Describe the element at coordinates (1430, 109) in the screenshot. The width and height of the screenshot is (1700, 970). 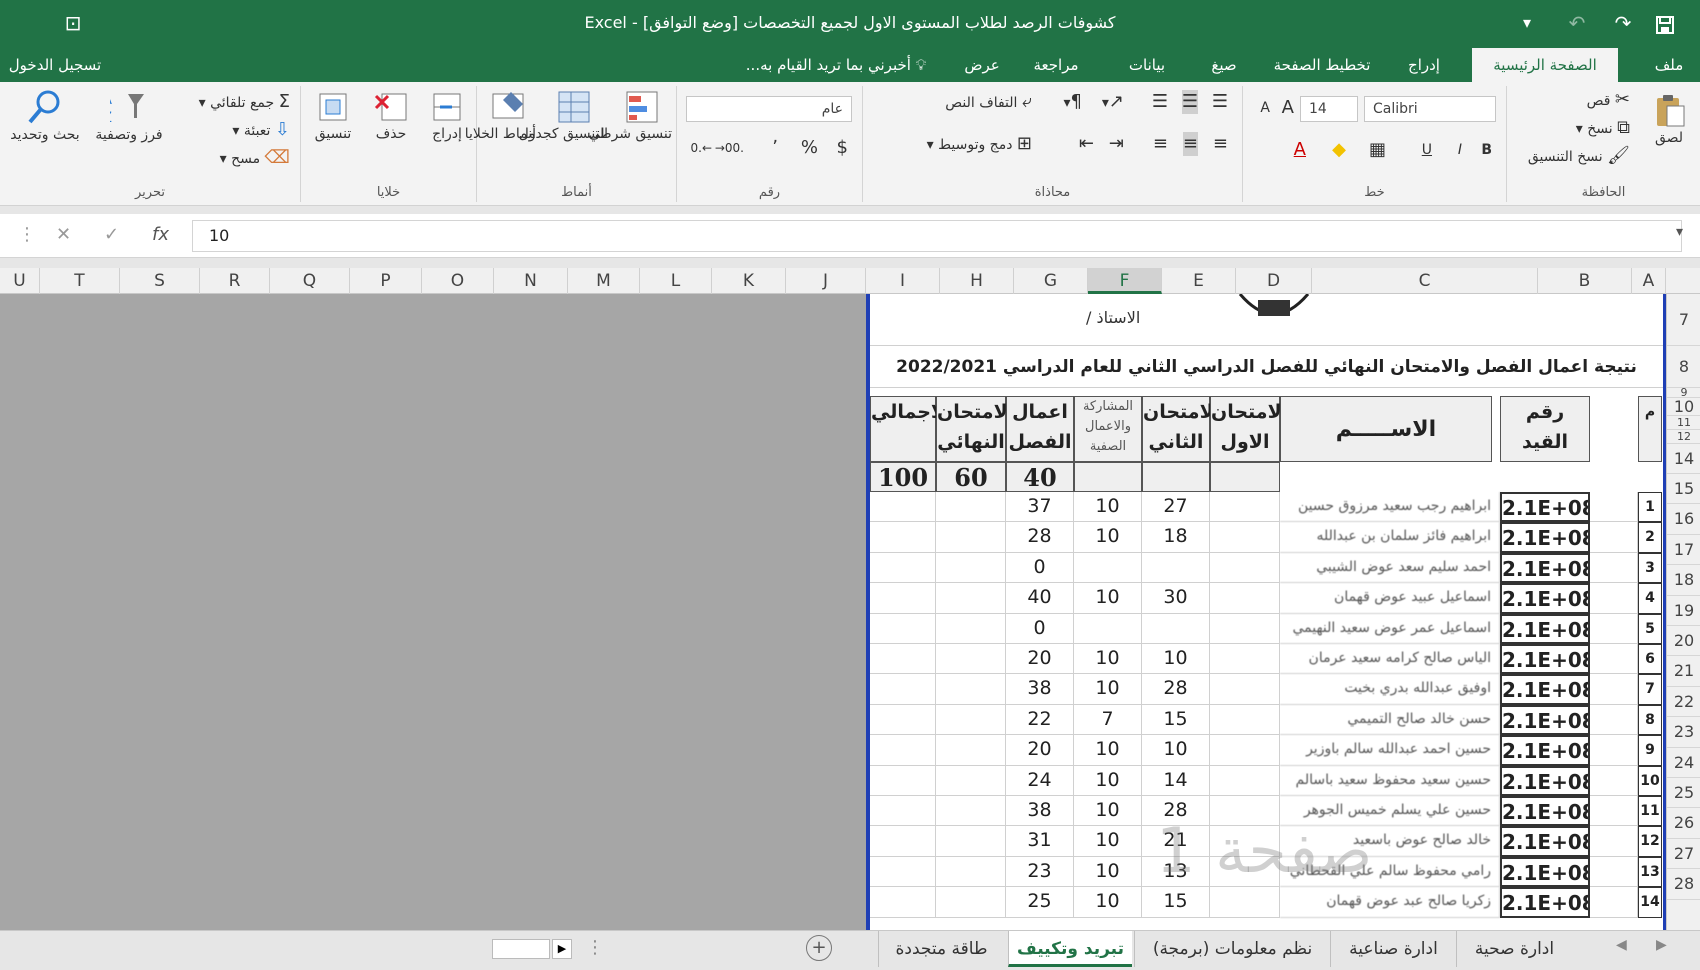
I see `font-name-combo: Calibri` at that location.